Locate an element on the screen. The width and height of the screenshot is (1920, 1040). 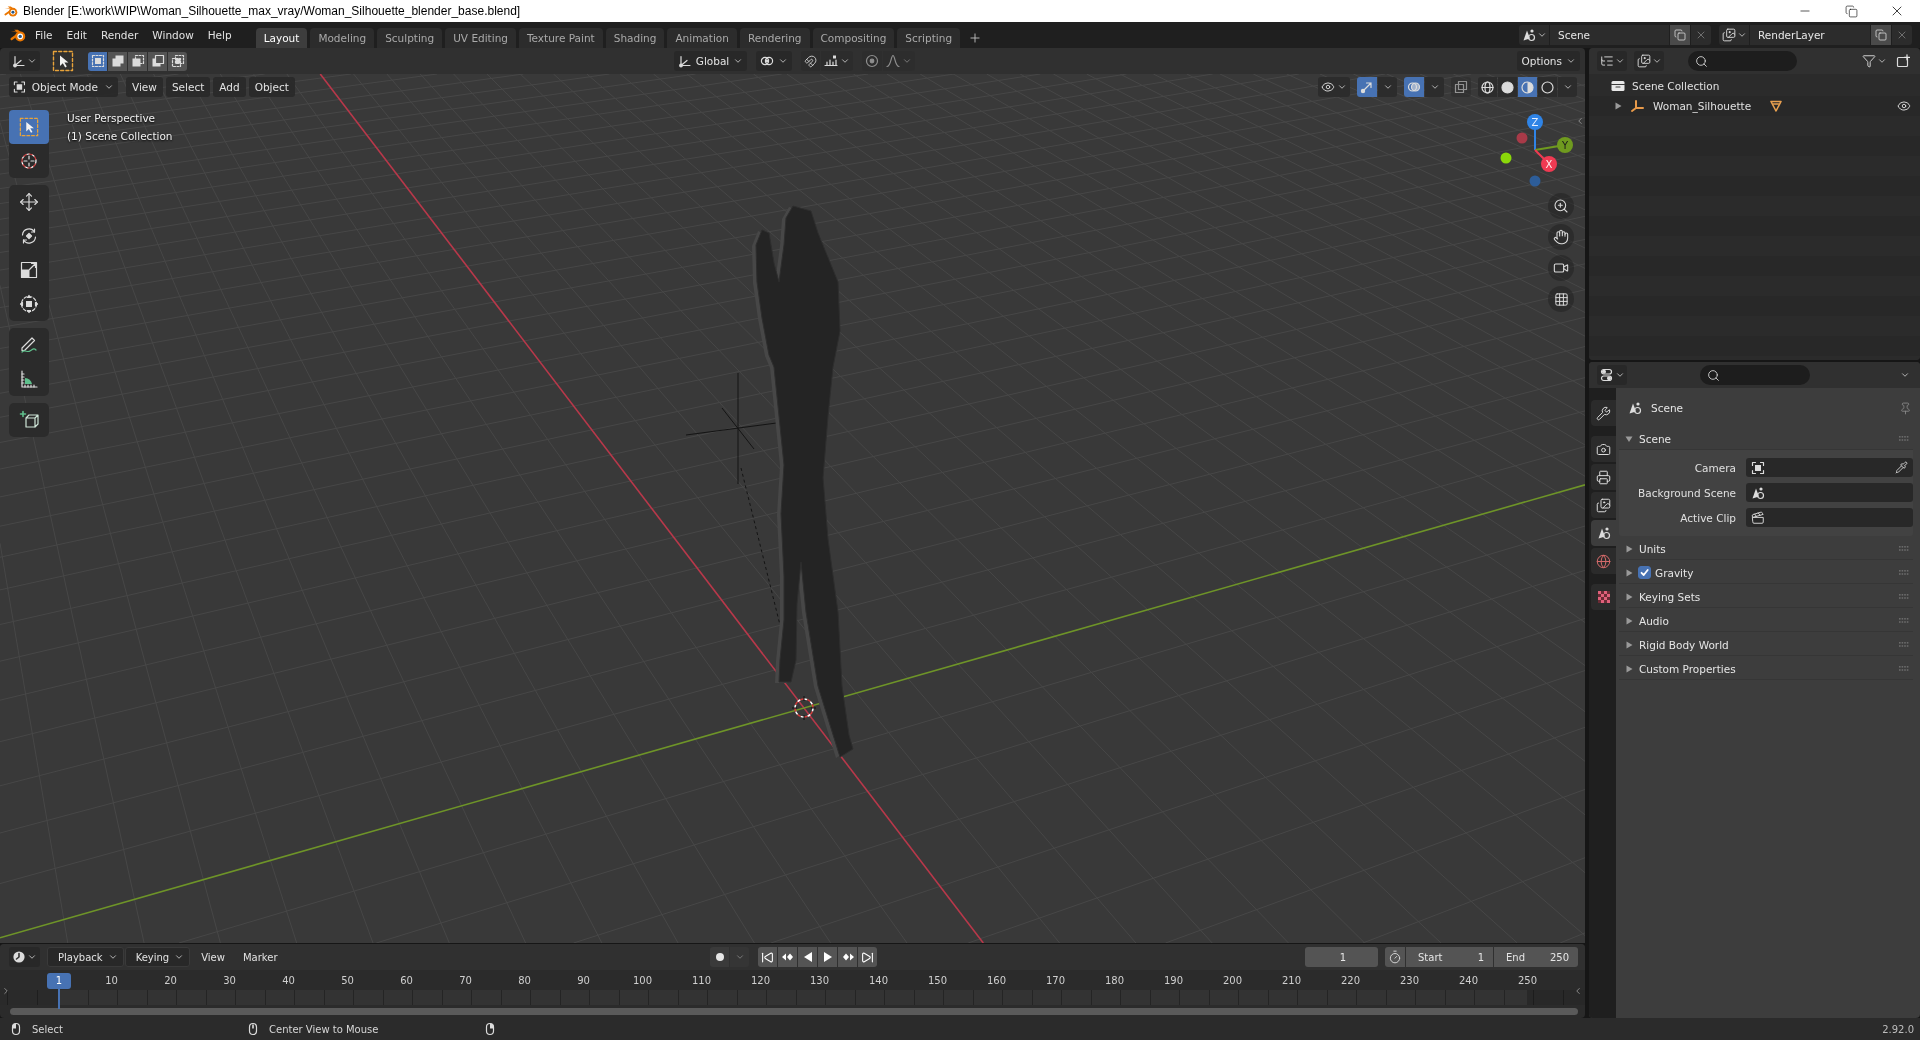
gizmo-toggle-button is located at coordinates (1367, 87).